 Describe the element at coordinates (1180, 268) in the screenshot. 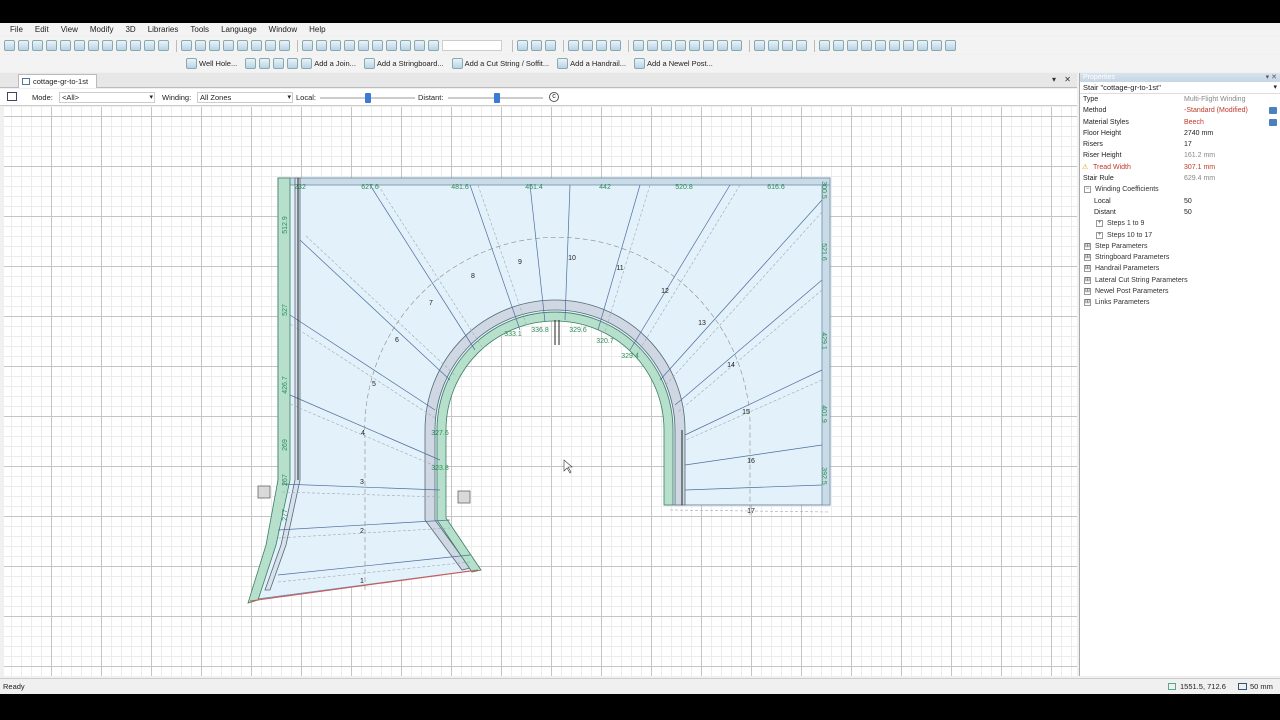

I see `category-handrail-parameters: ⊞ Handrail Parameters` at that location.